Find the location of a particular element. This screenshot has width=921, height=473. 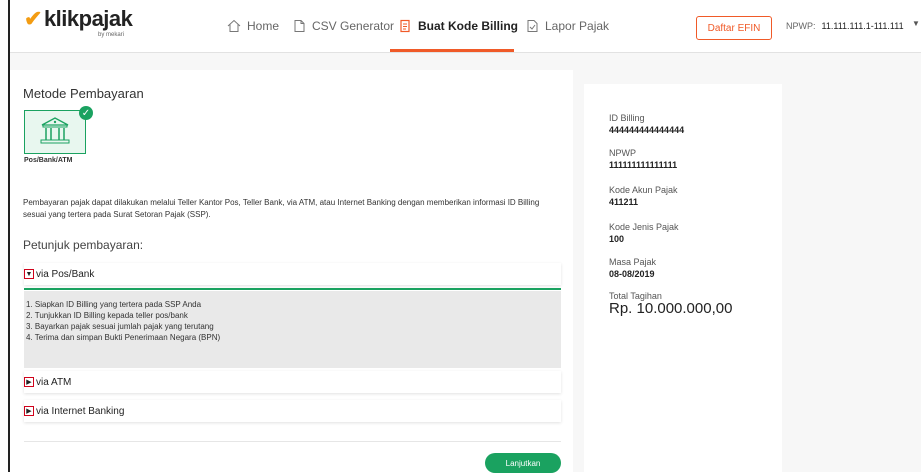

masa-pajak-label: Masa Pajak is located at coordinates (633, 262).